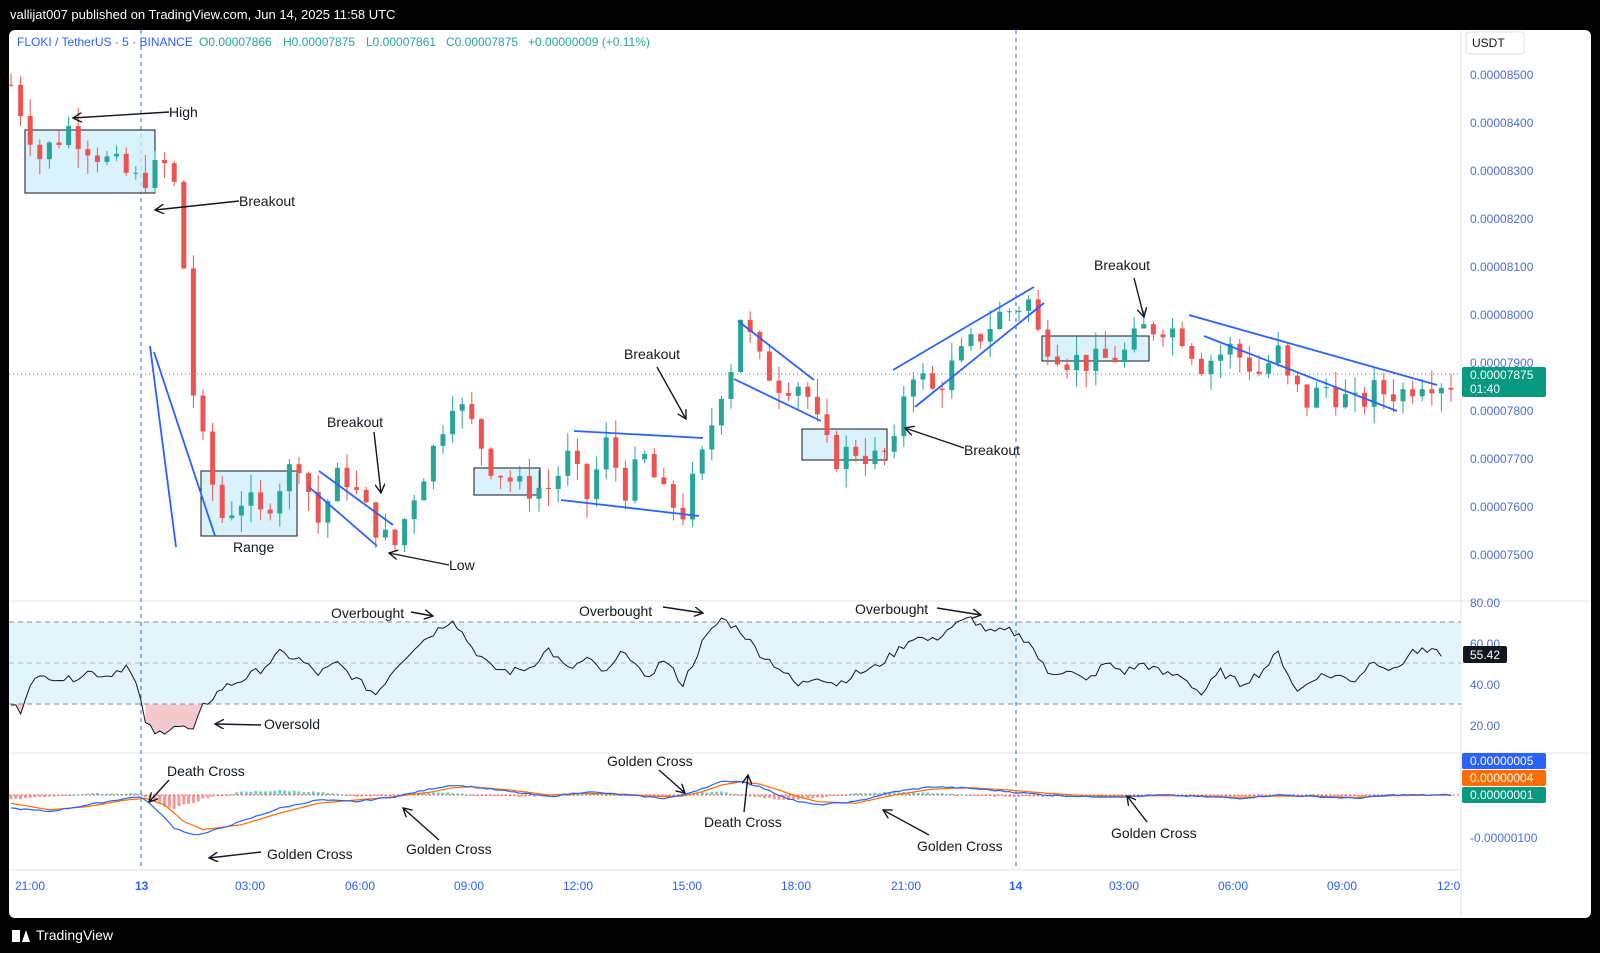  Describe the element at coordinates (401, 42) in the screenshot. I see `legend-low: L0.00007861` at that location.